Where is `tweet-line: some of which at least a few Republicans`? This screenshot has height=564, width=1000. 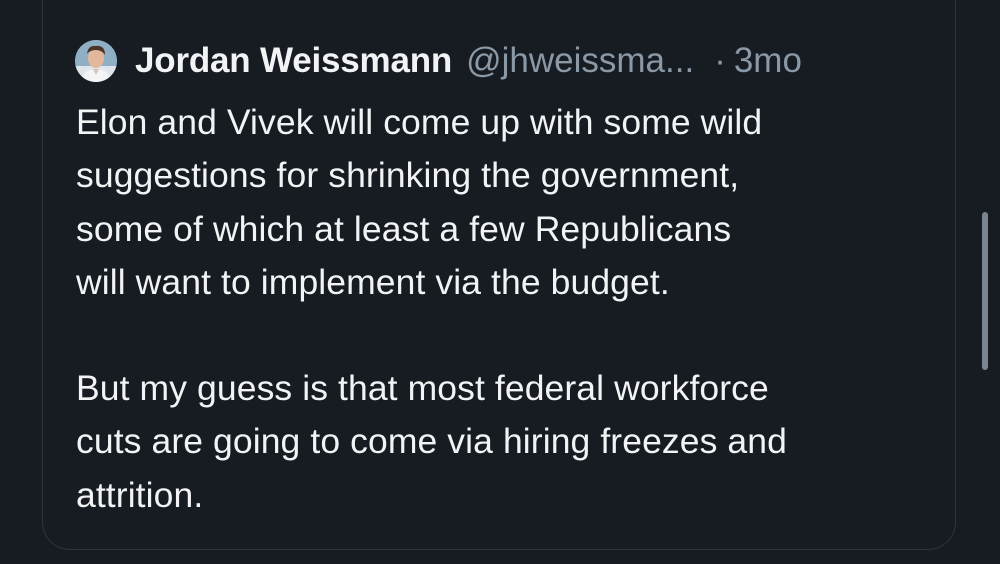 tweet-line: some of which at least a few Republicans is located at coordinates (404, 228).